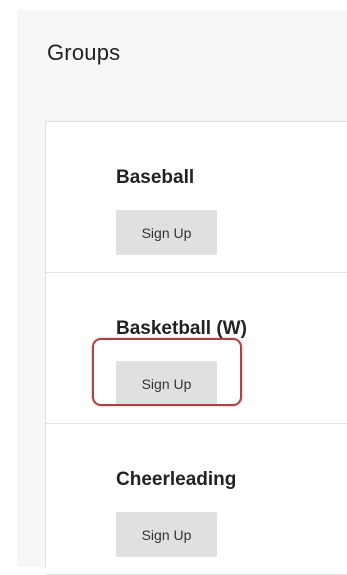 The height and width of the screenshot is (575, 347). What do you see at coordinates (84, 52) in the screenshot?
I see `page-title: Groups` at bounding box center [84, 52].